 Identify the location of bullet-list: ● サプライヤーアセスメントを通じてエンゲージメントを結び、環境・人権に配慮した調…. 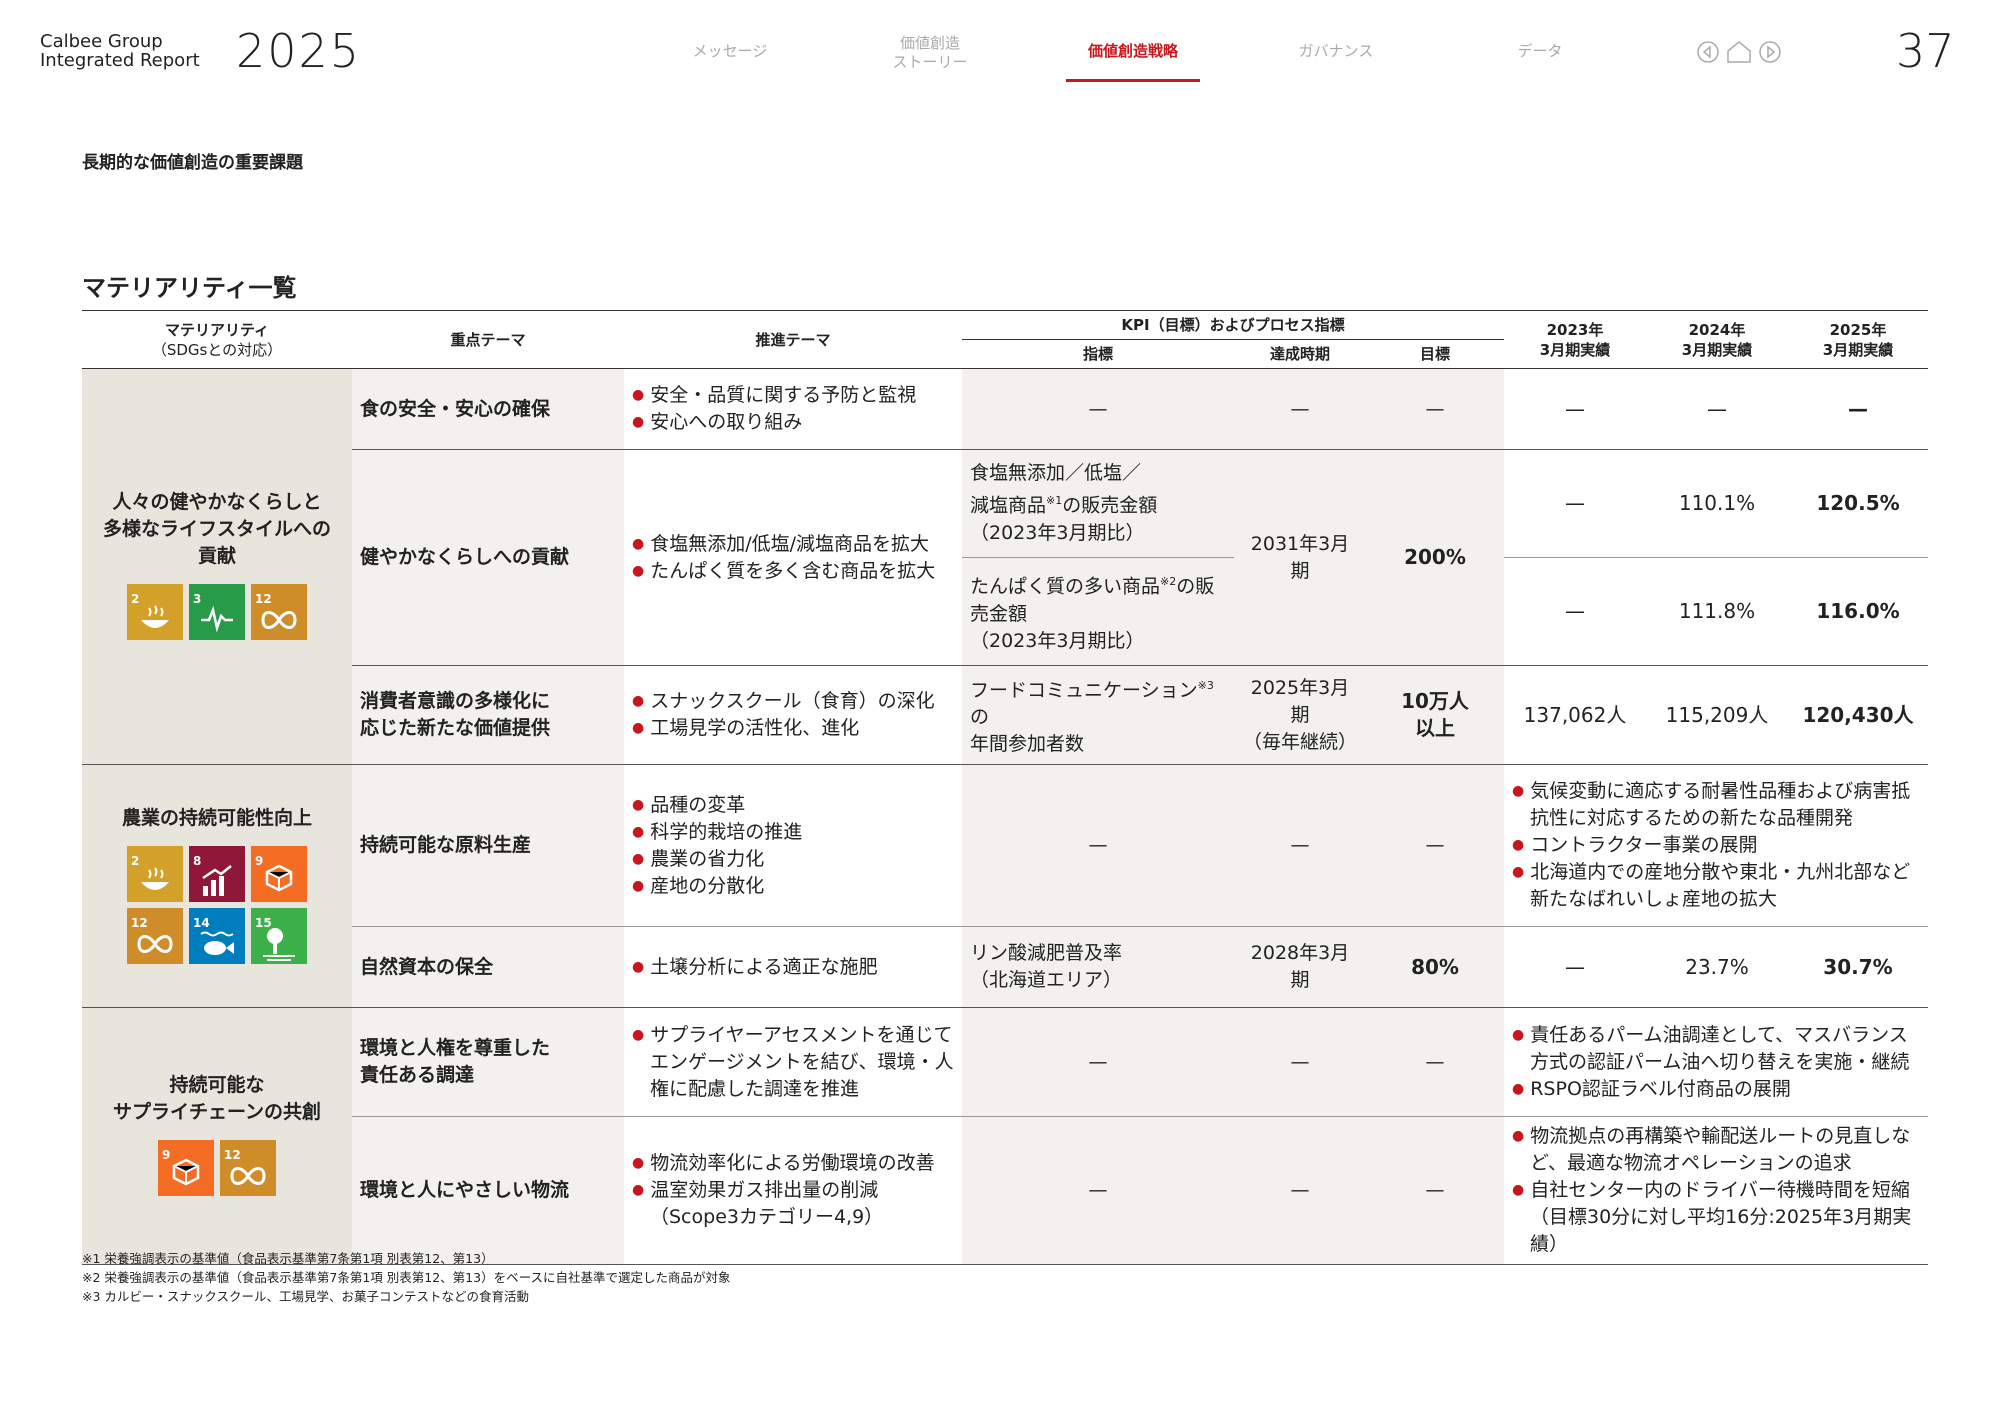
(793, 1062).